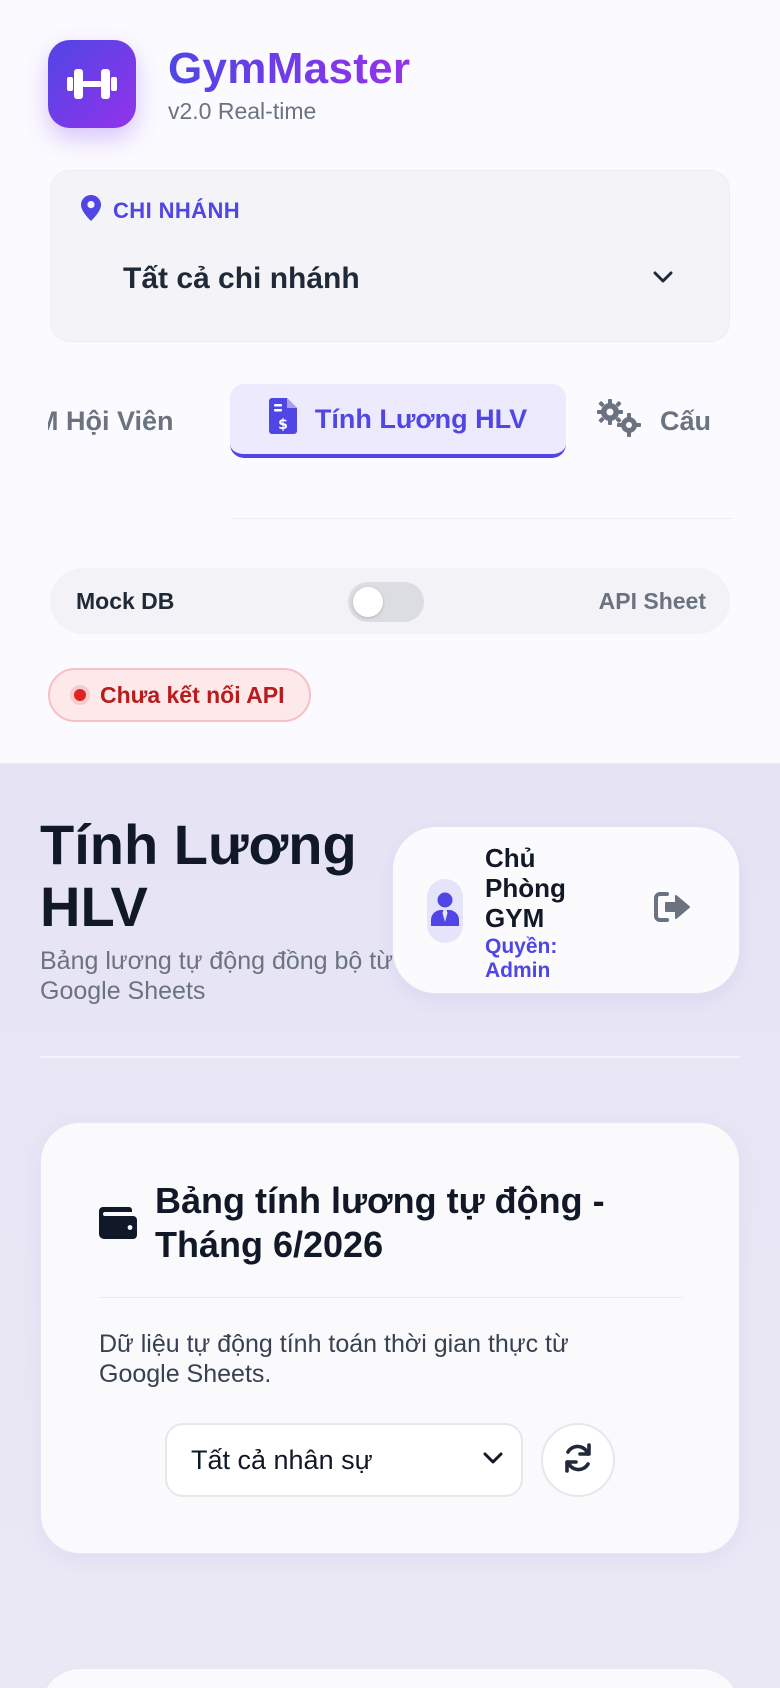  I want to click on map-pin-icon, so click(91, 211).